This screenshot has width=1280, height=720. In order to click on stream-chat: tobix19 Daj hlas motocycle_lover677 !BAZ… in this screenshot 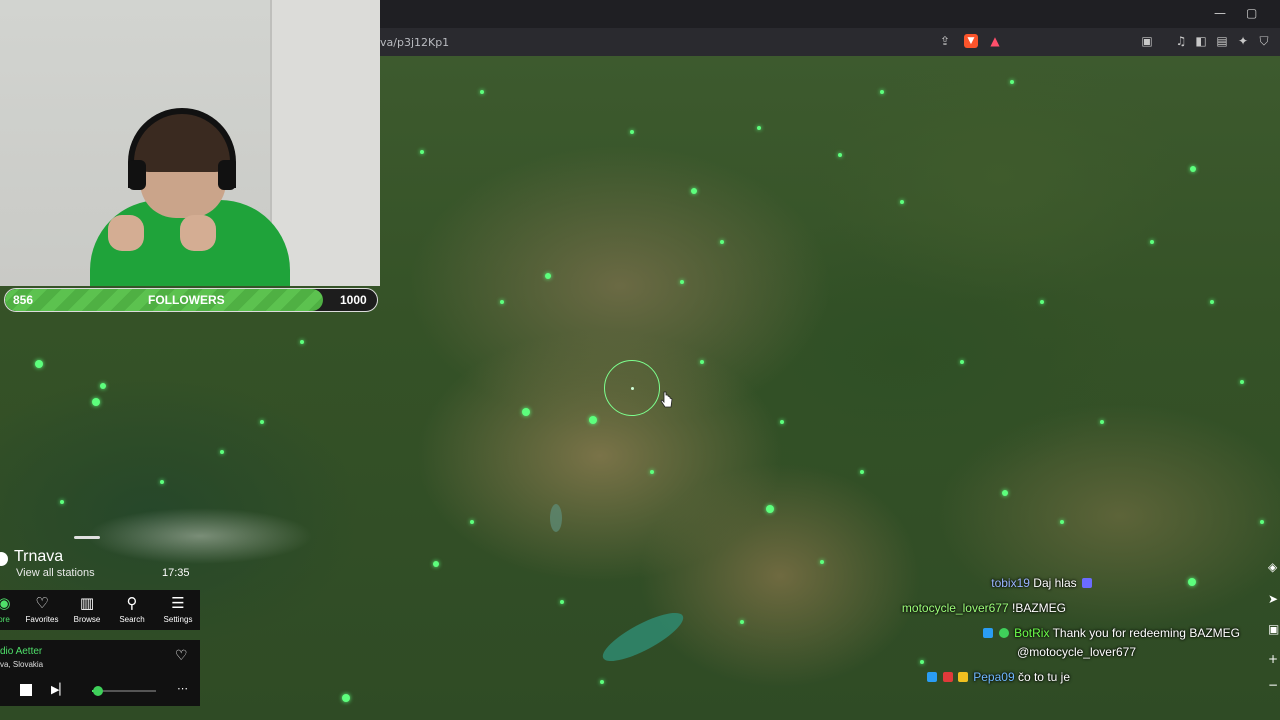, I will do `click(1040, 634)`.